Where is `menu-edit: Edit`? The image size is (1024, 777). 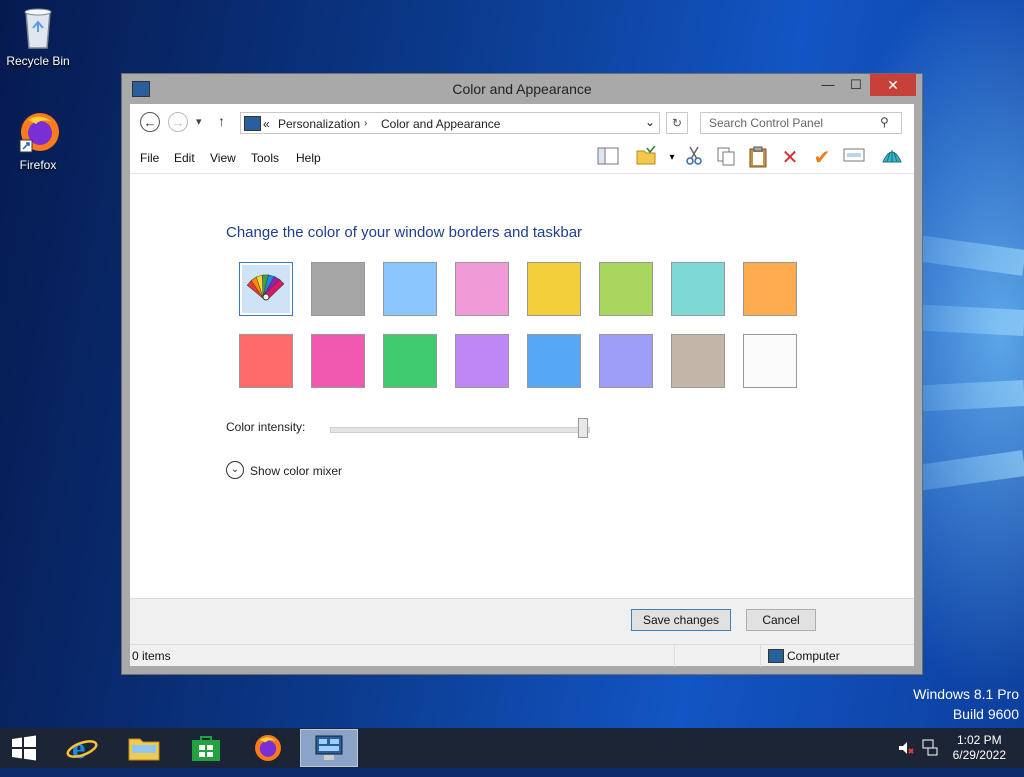
menu-edit: Edit is located at coordinates (184, 158).